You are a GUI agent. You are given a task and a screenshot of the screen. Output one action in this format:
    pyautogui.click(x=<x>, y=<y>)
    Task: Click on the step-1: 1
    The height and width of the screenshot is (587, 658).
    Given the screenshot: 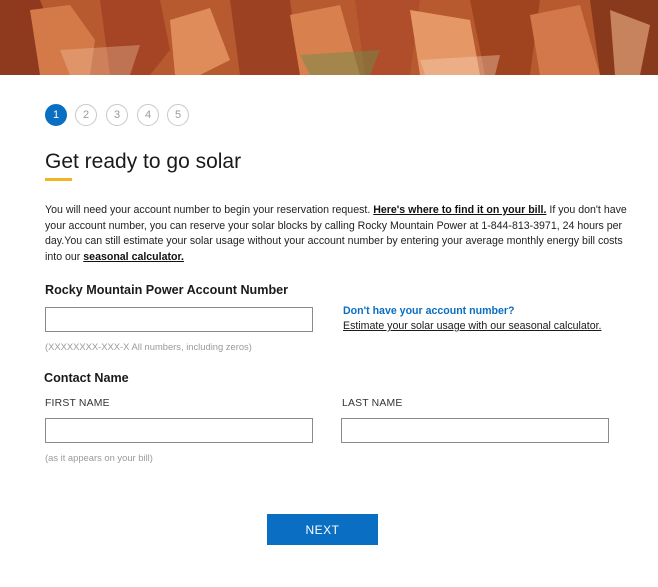 What is the action you would take?
    pyautogui.click(x=56, y=115)
    